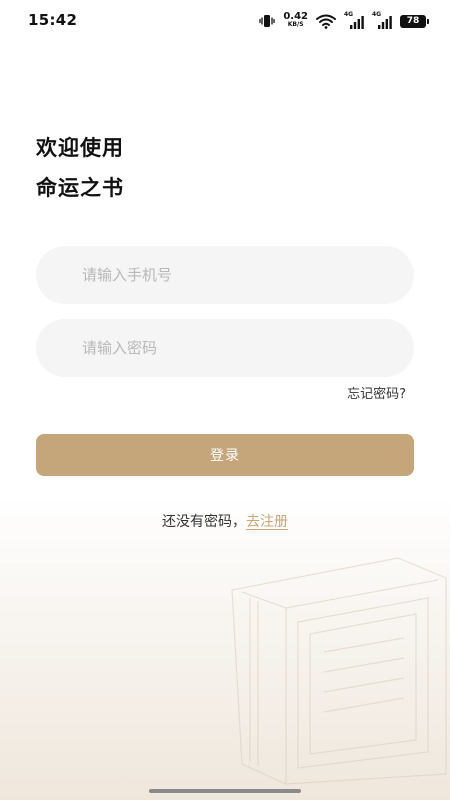 The height and width of the screenshot is (800, 450). Describe the element at coordinates (295, 16) in the screenshot. I see `net-speed-value: 0.42` at that location.